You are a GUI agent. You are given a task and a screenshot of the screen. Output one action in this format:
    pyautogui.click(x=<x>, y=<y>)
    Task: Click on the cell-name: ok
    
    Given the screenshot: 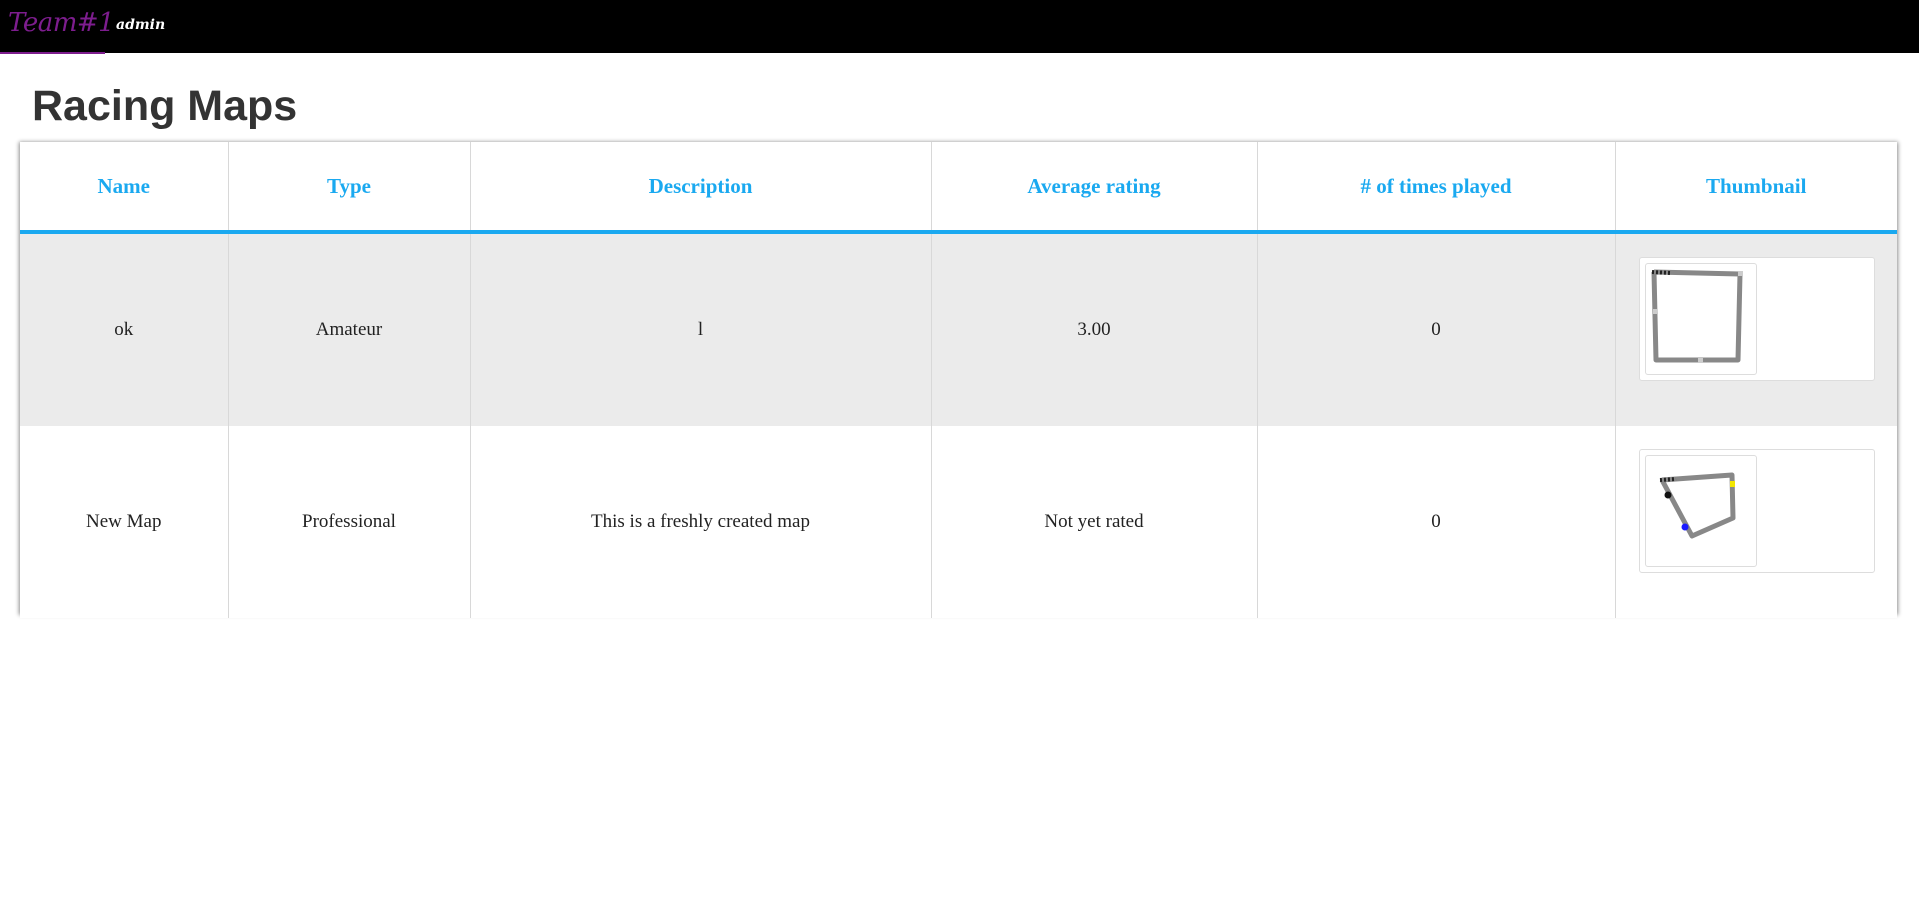 What is the action you would take?
    pyautogui.click(x=124, y=329)
    